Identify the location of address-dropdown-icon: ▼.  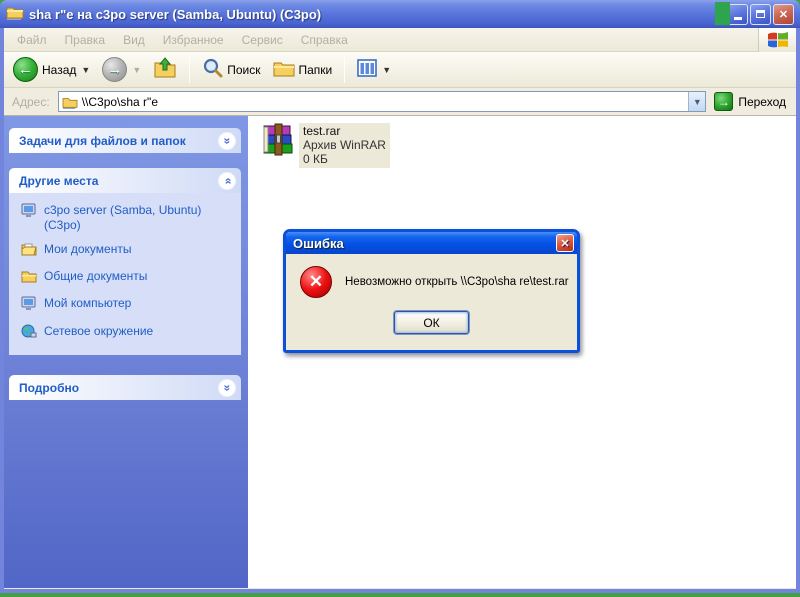
(697, 101).